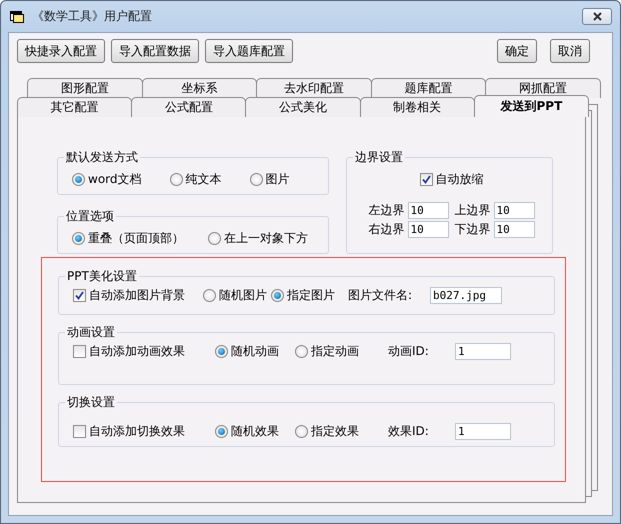  I want to click on tab: 制卷相关, so click(417, 107).